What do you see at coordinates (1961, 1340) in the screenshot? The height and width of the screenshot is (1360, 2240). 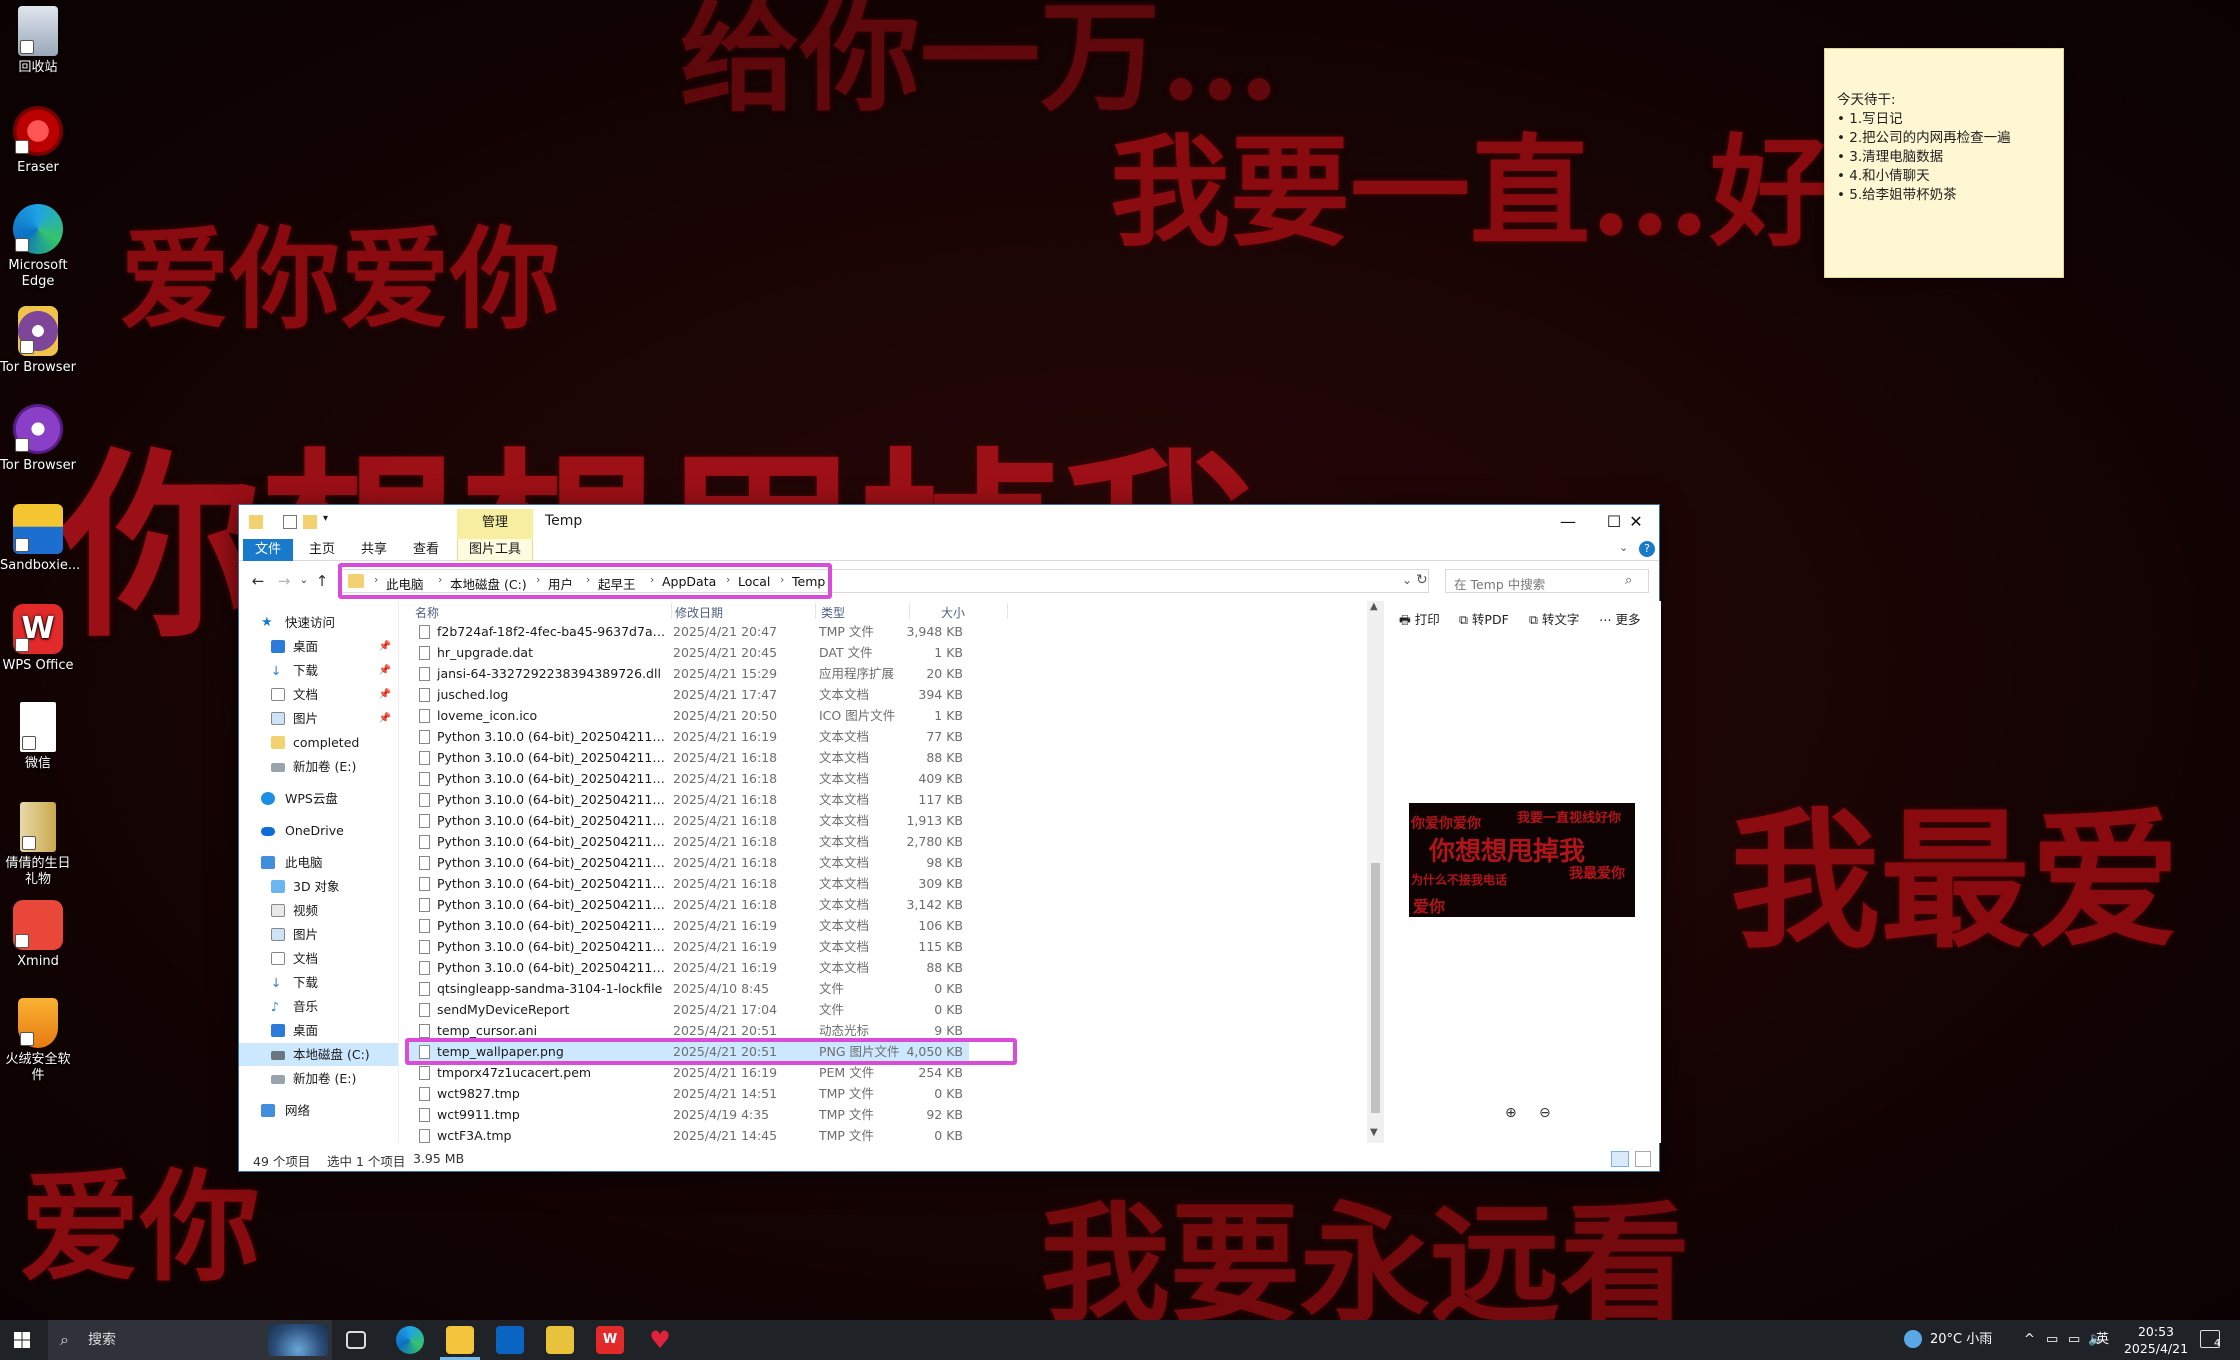 I see `weather-text: 20°C 小雨` at bounding box center [1961, 1340].